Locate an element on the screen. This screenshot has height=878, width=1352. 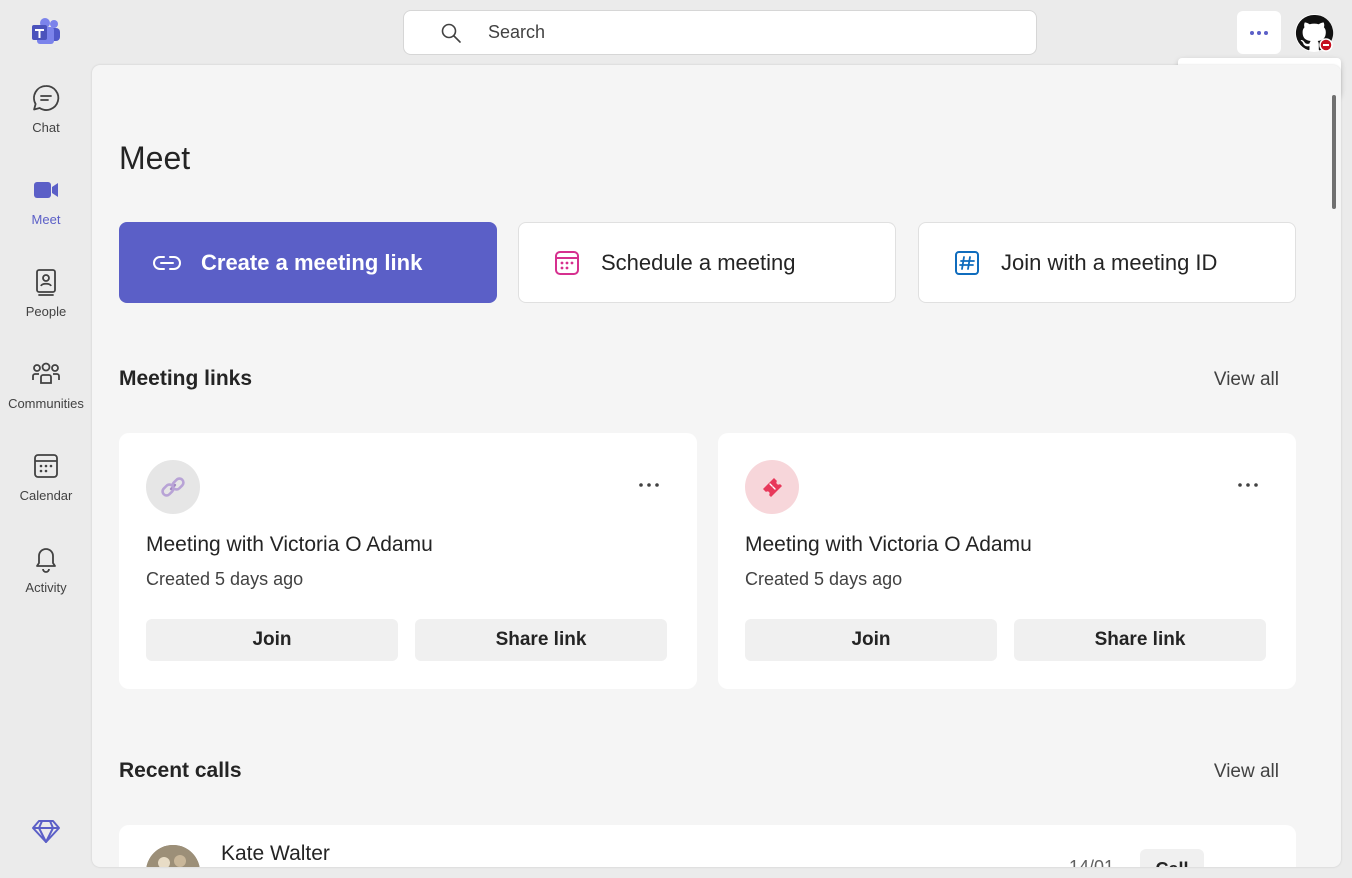
page-title: Meet is located at coordinates (155, 158).